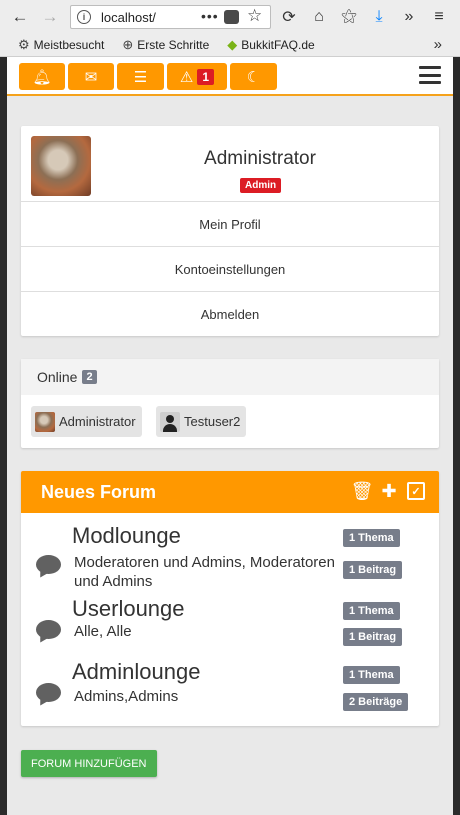  I want to click on avatar, so click(45, 421).